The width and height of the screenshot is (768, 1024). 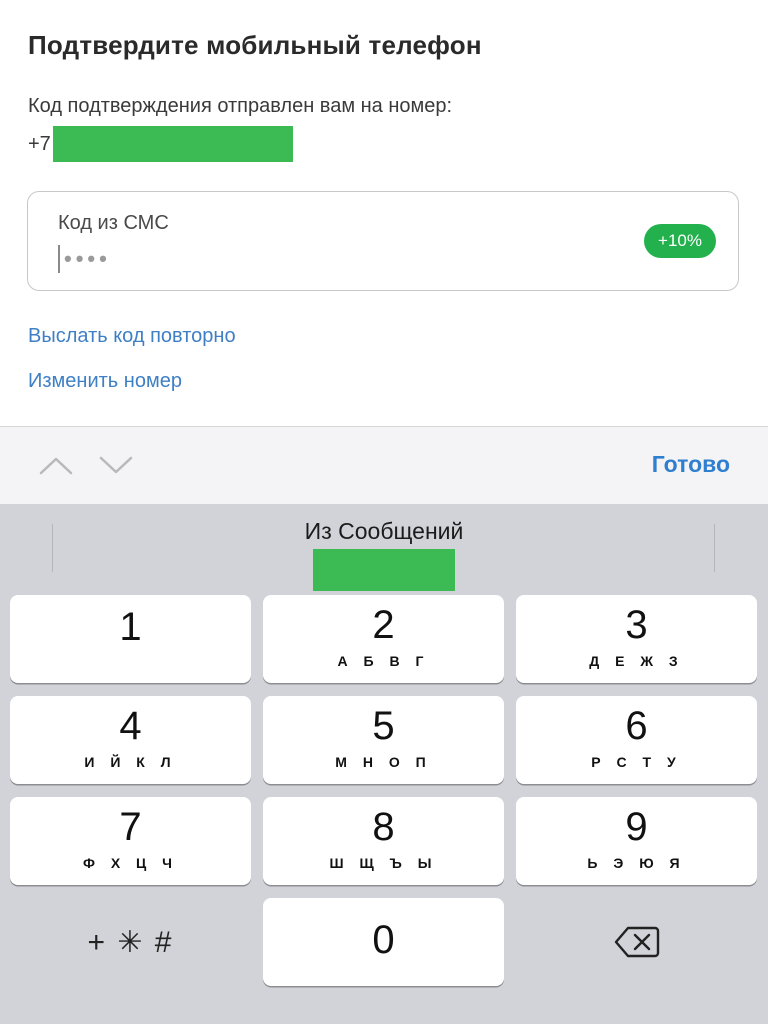 I want to click on key-4: 4 И Й К Л, so click(x=130, y=740).